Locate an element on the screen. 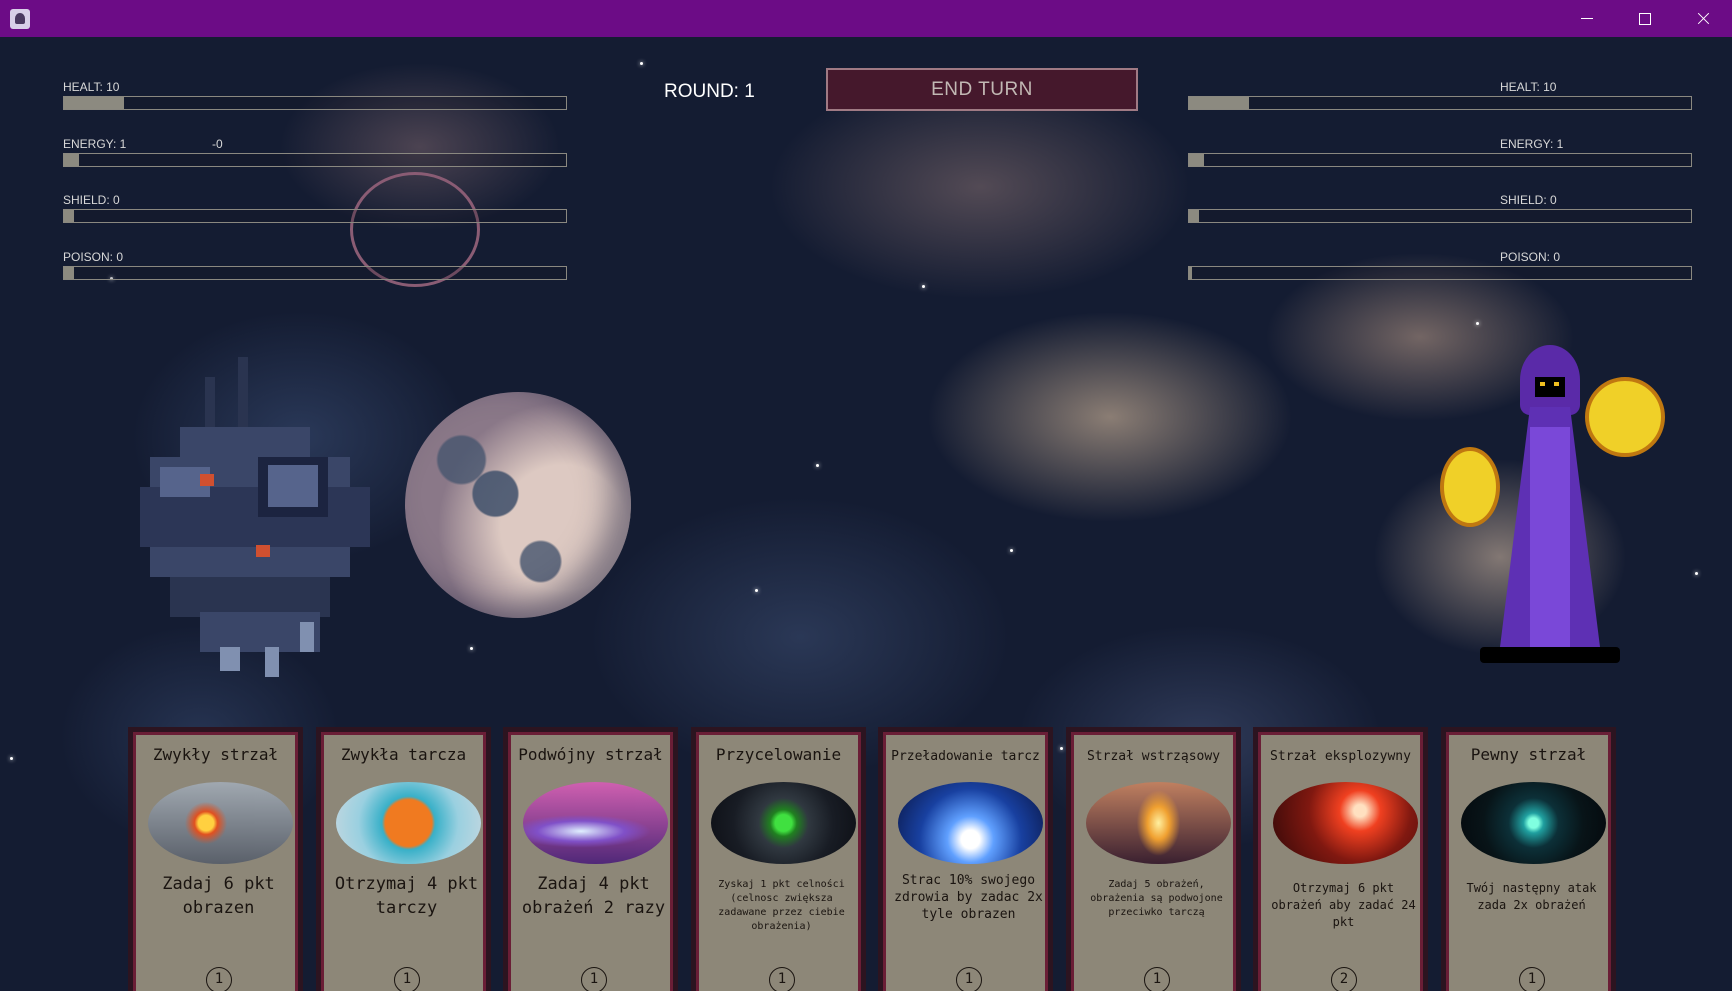 This screenshot has height=991, width=1732. card-description: Twój następny atak zada 2x obrażeń is located at coordinates (1531, 896).